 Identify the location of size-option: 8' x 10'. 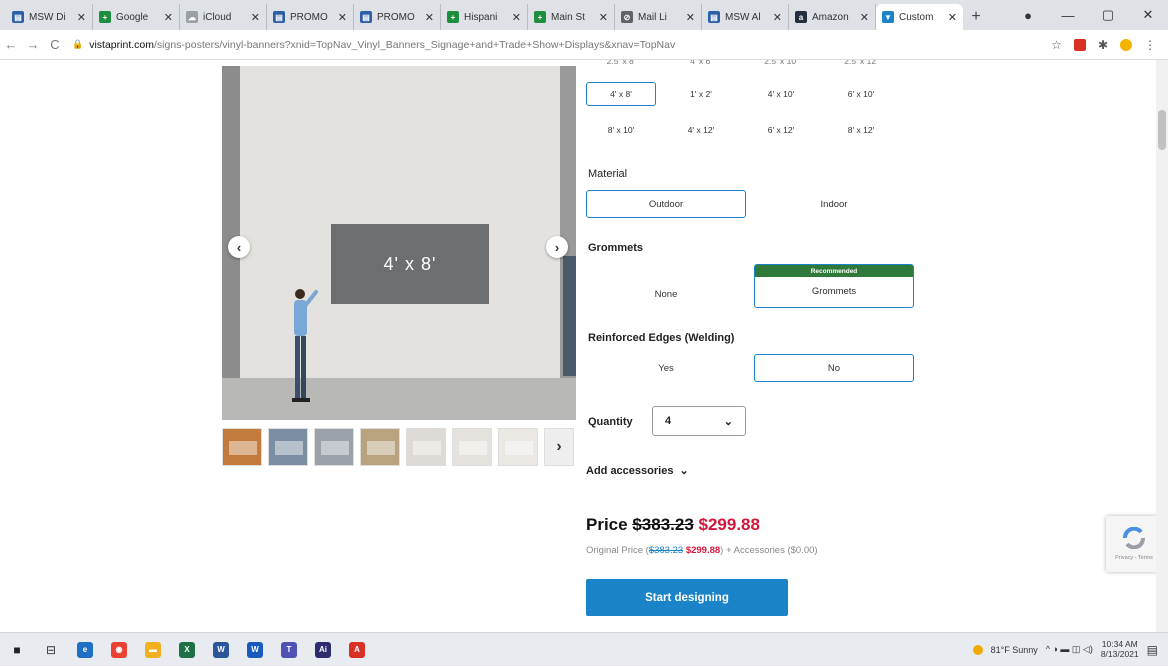
(621, 130).